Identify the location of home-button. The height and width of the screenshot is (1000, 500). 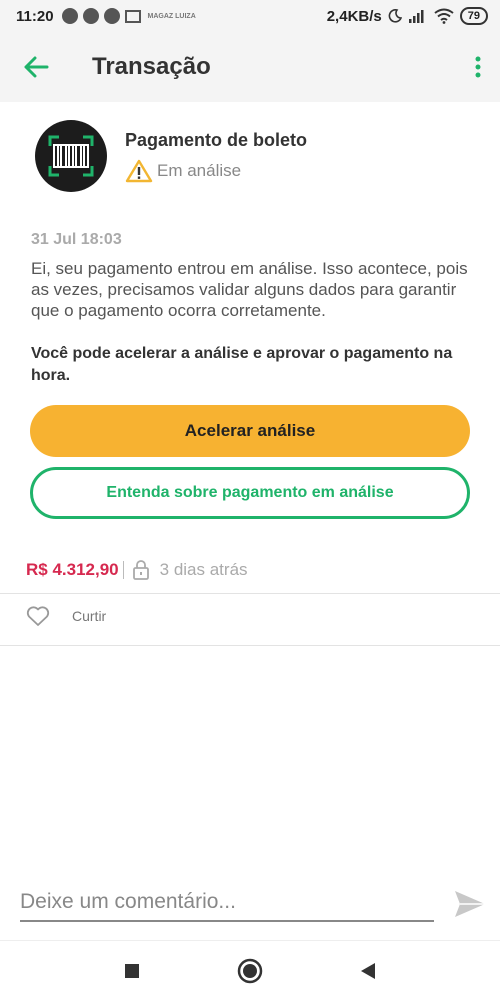
(250, 971).